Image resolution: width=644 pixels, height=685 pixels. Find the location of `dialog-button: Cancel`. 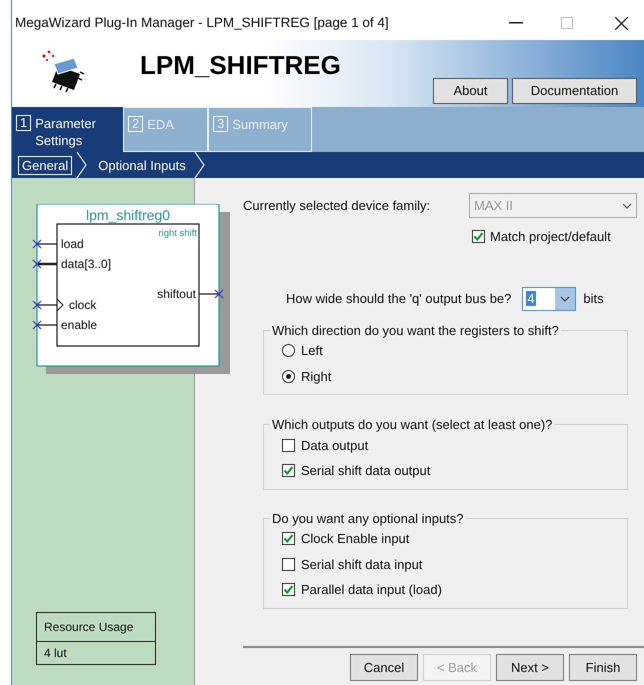

dialog-button: Cancel is located at coordinates (384, 667).